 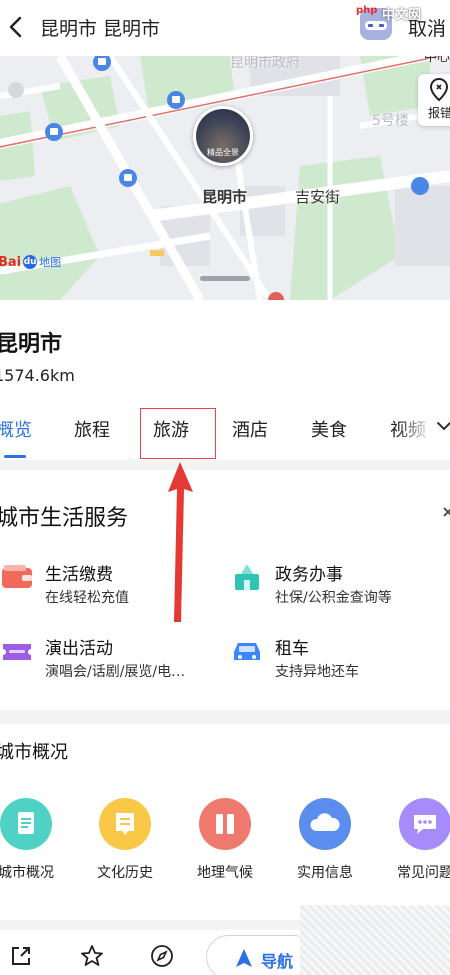 I want to click on overview-item-culture: 文化历史, so click(x=125, y=840).